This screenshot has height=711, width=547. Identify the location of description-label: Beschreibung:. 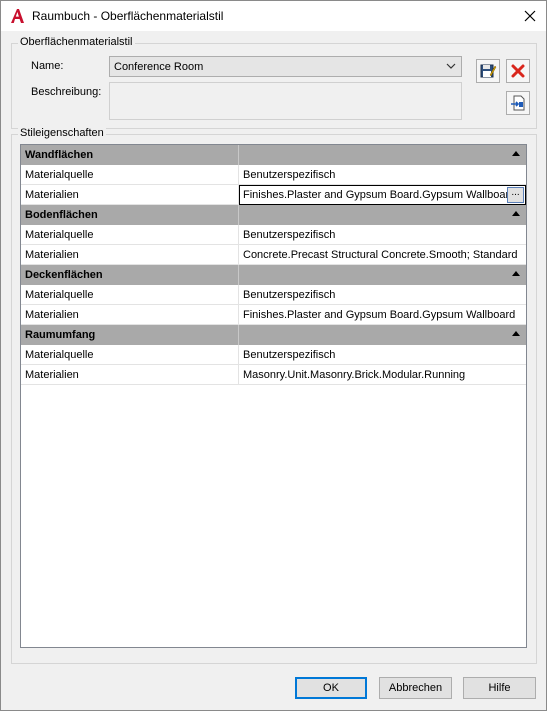
(66, 92).